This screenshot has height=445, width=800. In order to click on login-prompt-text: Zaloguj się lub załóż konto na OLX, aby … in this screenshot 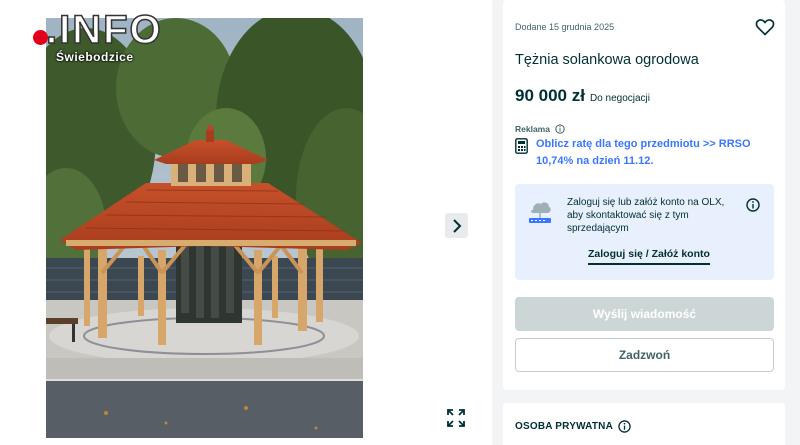, I will do `click(646, 215)`.